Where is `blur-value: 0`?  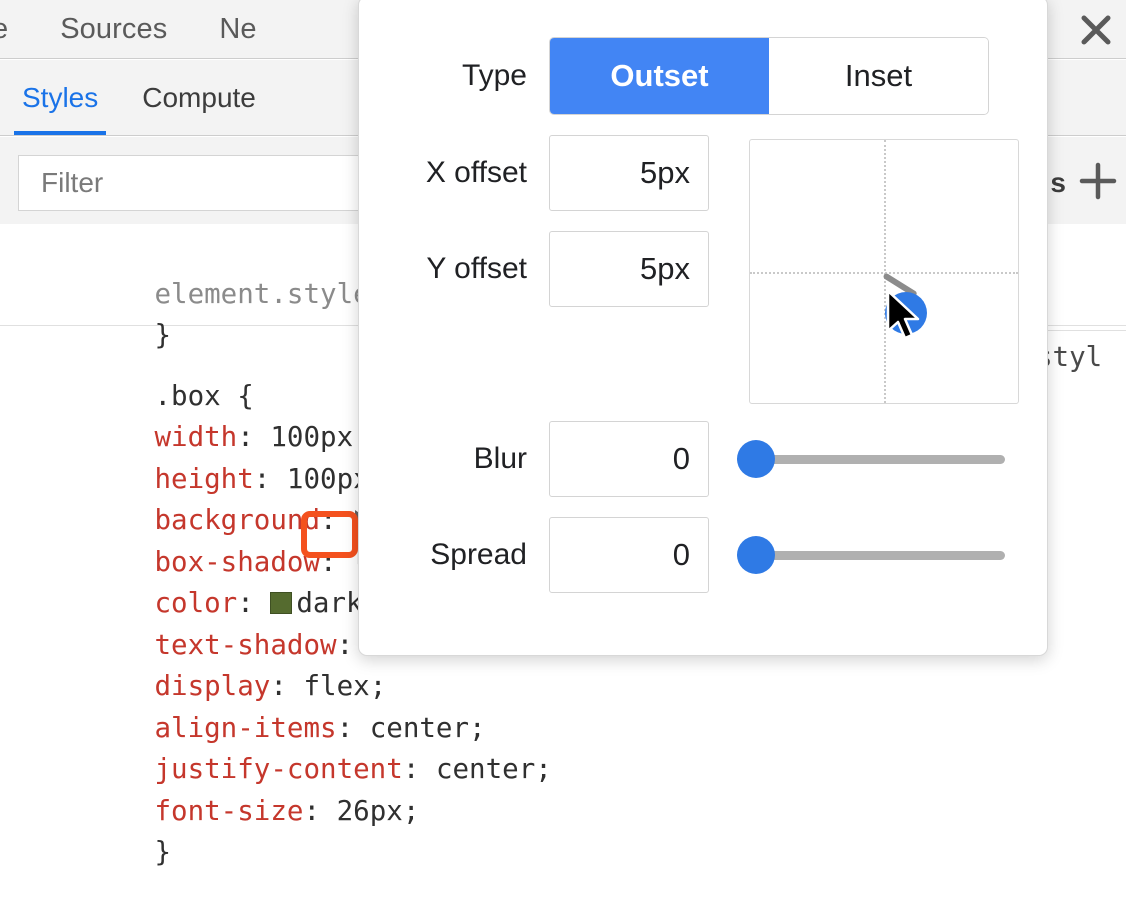 blur-value: 0 is located at coordinates (681, 458).